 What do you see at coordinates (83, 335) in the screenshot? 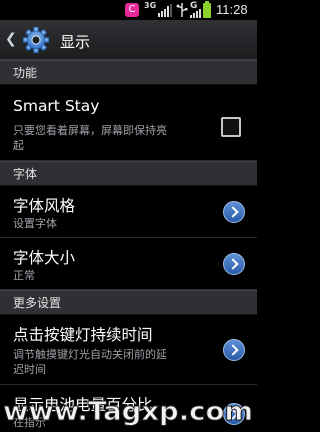
I see `setting-title: 点击按键灯持续时间` at bounding box center [83, 335].